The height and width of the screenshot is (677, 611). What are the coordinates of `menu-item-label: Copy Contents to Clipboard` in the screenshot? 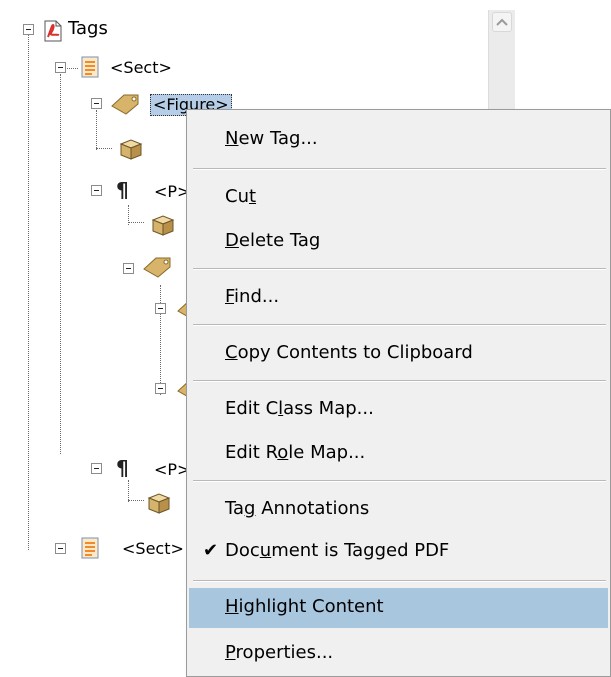 It's located at (349, 352).